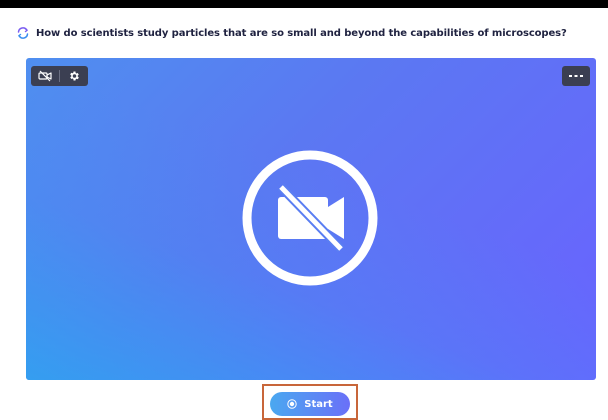 This screenshot has height=420, width=608. I want to click on more-options-button, so click(576, 76).